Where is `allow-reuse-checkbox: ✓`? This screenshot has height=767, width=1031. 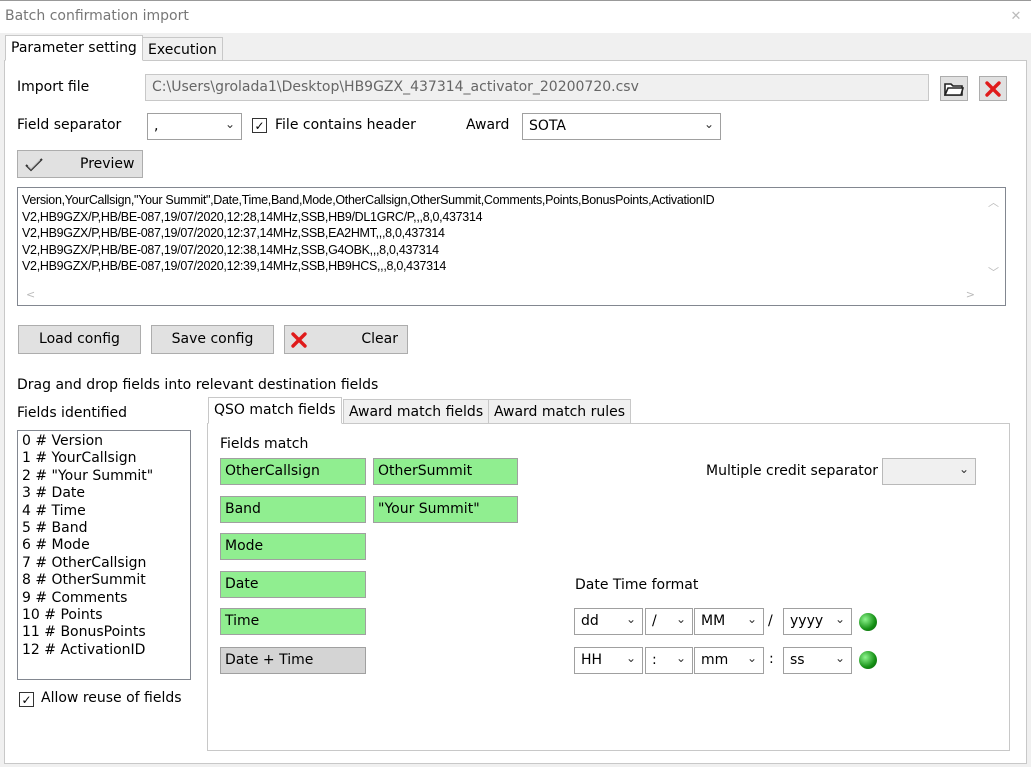
allow-reuse-checkbox: ✓ is located at coordinates (26, 699).